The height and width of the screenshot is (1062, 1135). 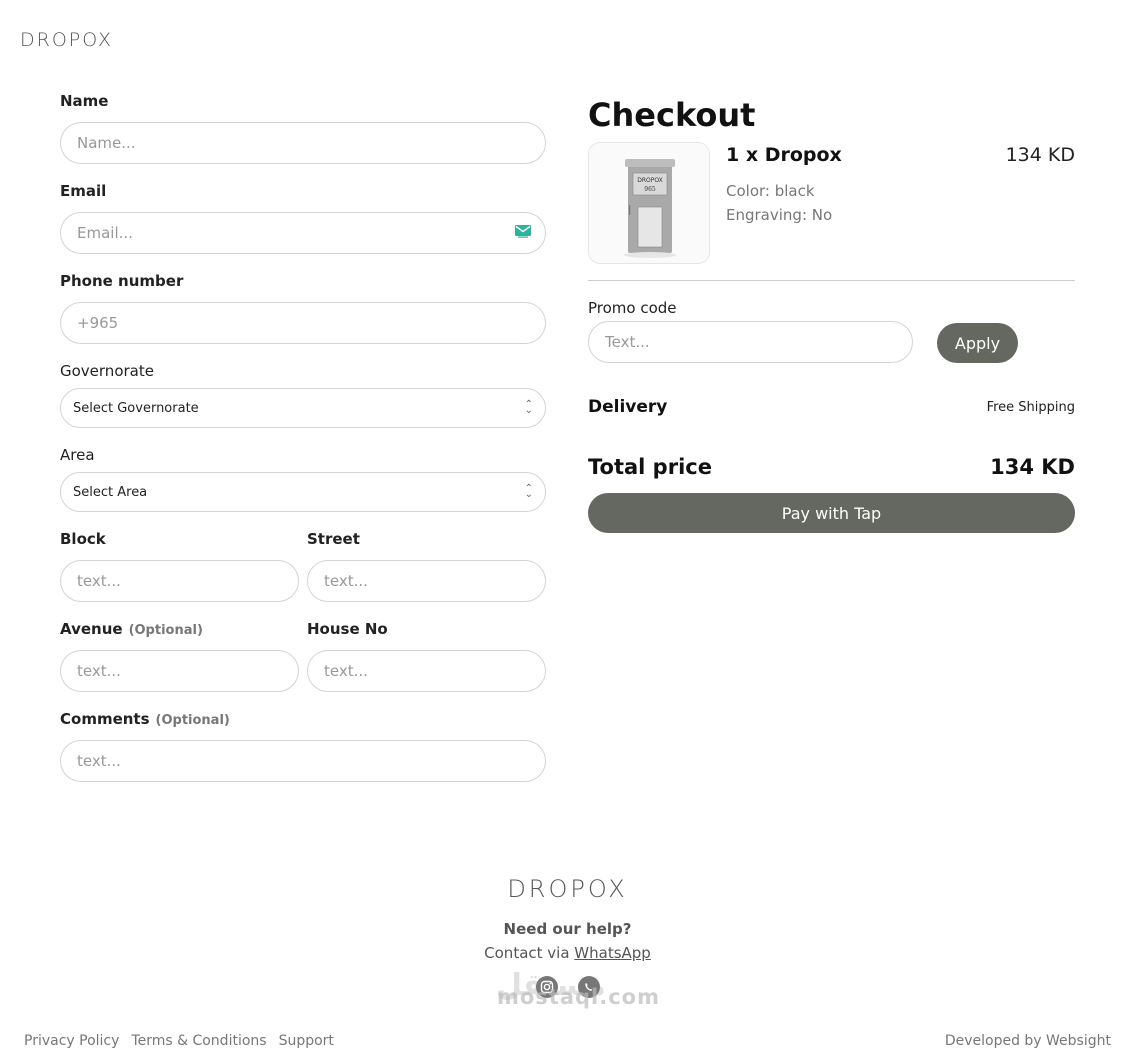 What do you see at coordinates (306, 1041) in the screenshot?
I see `support-link: Support` at bounding box center [306, 1041].